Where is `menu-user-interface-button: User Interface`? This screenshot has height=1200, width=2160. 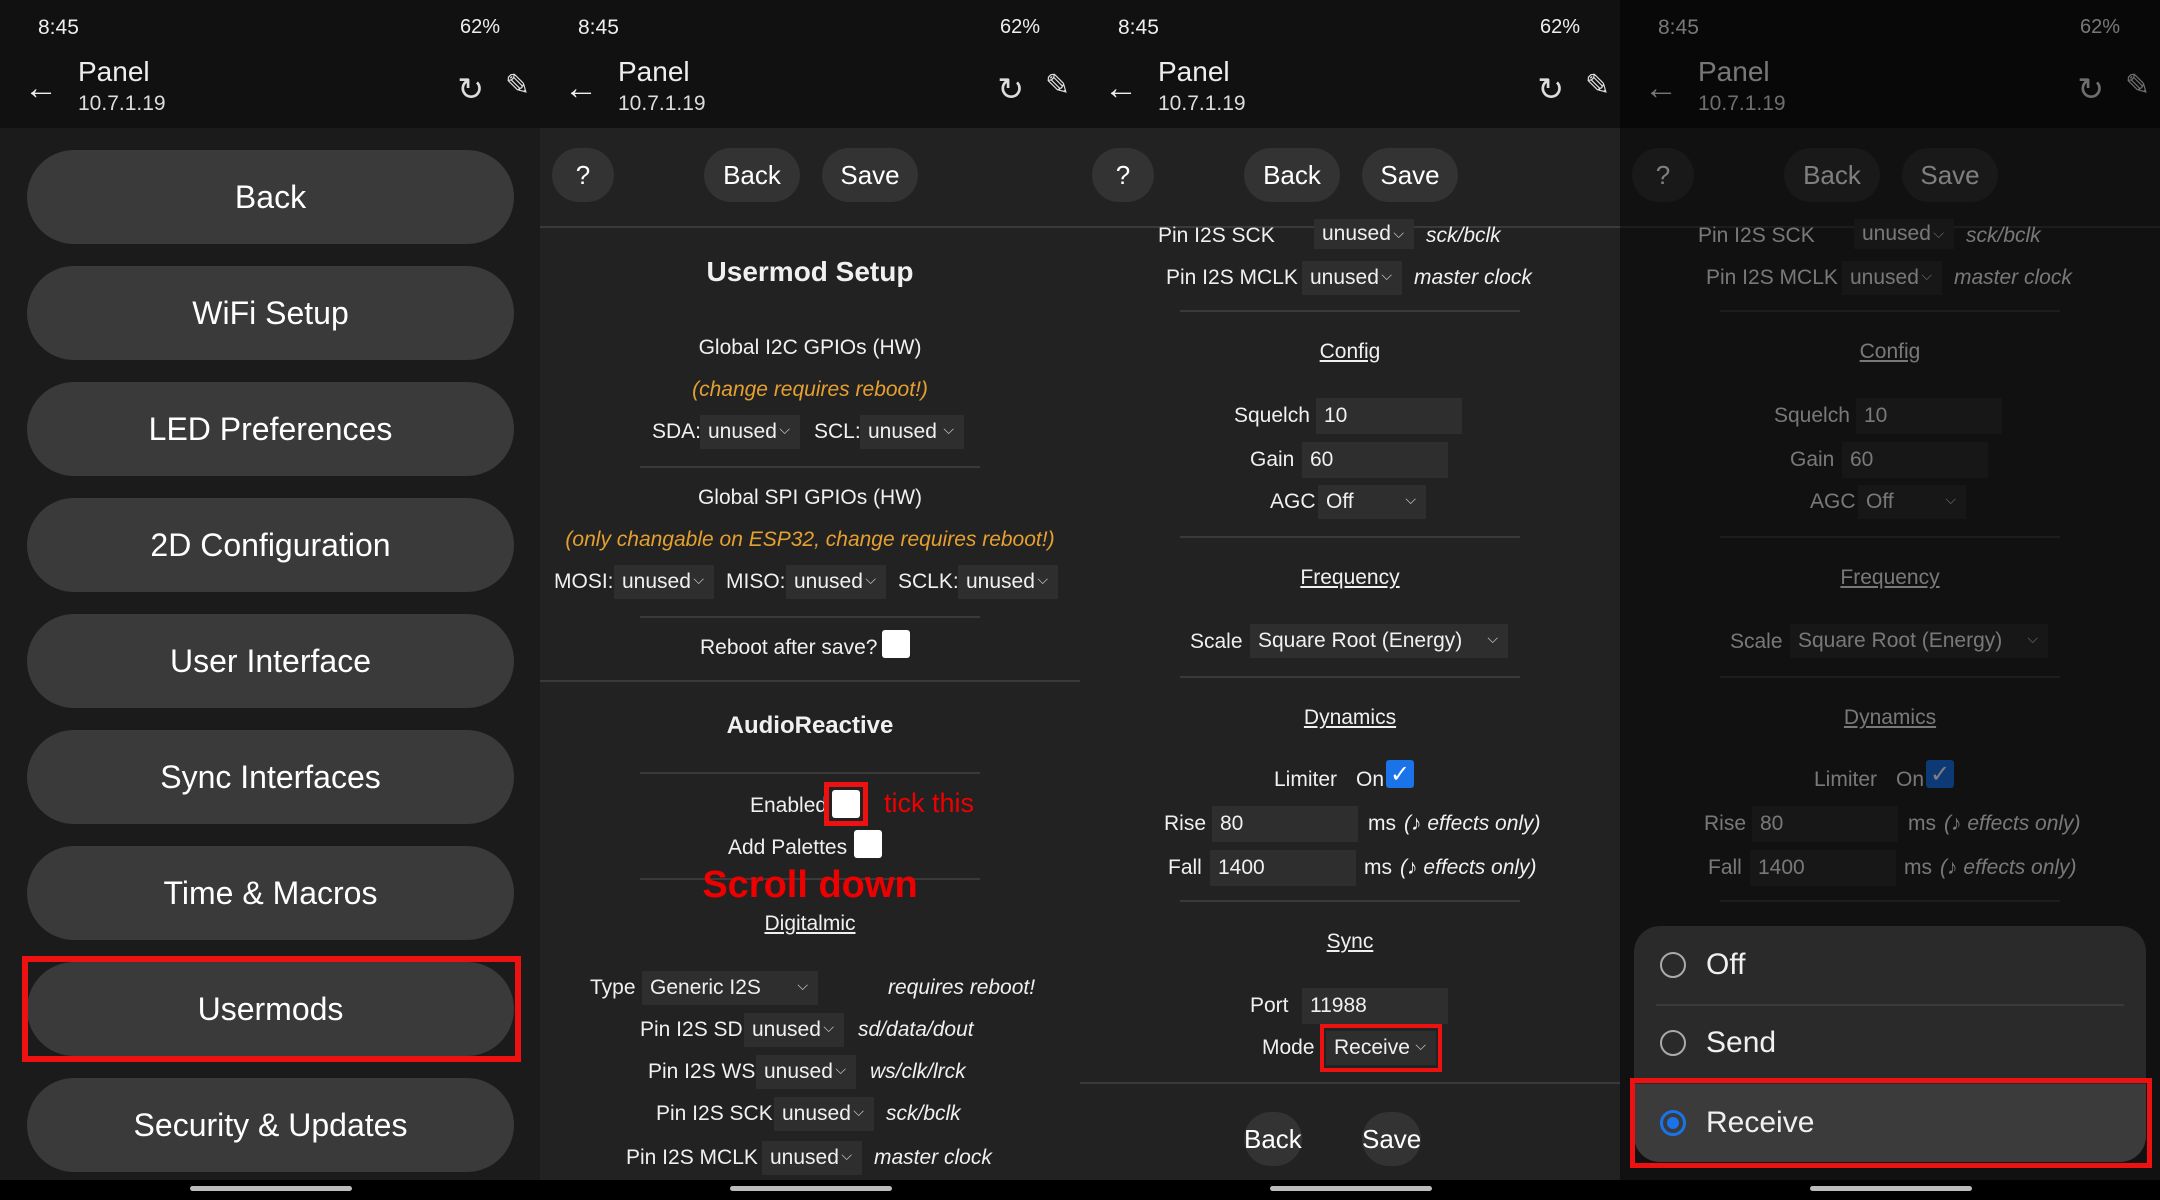
menu-user-interface-button: User Interface is located at coordinates (270, 661).